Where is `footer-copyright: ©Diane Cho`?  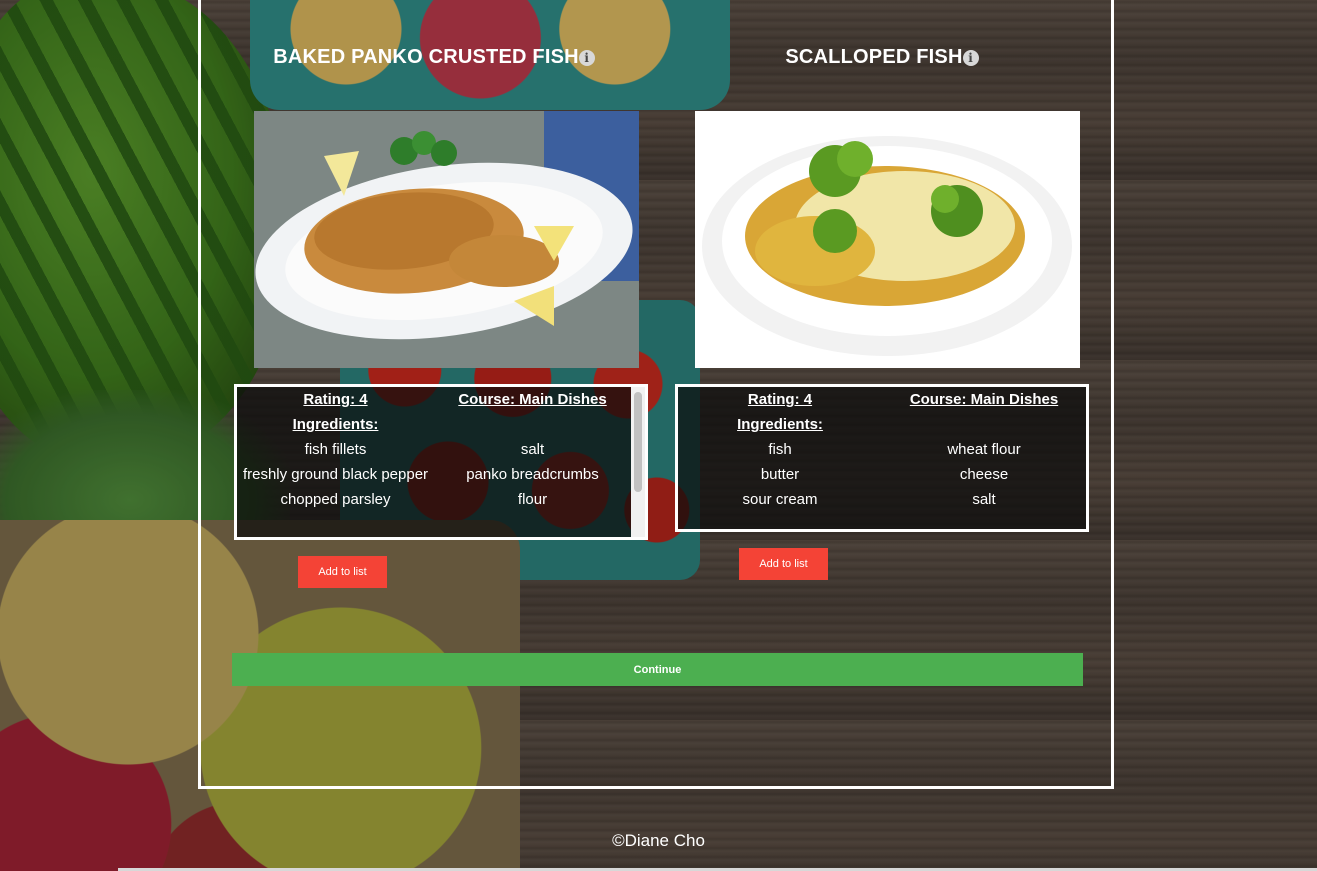 footer-copyright: ©Diane Cho is located at coordinates (658, 840).